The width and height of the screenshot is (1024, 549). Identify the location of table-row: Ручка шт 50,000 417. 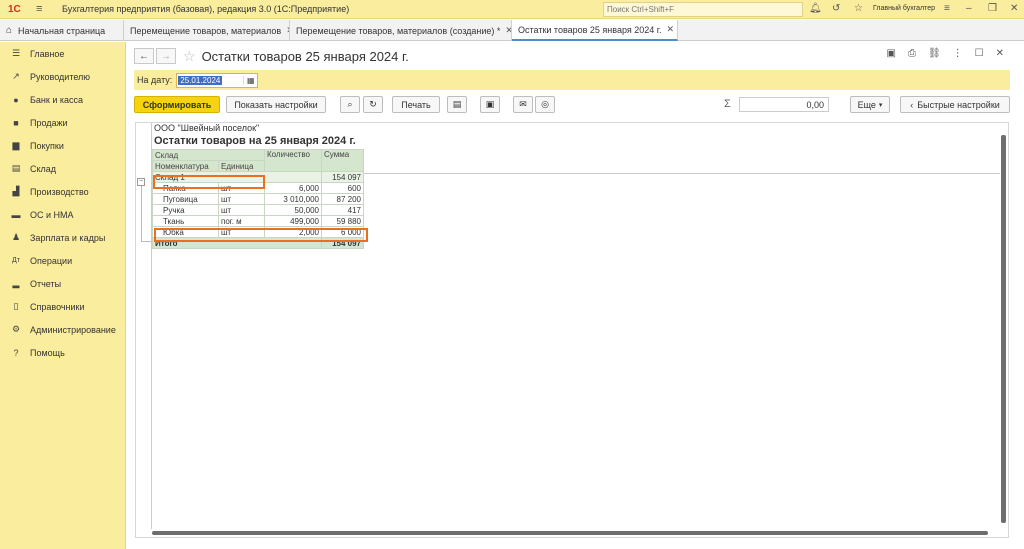
(258, 210).